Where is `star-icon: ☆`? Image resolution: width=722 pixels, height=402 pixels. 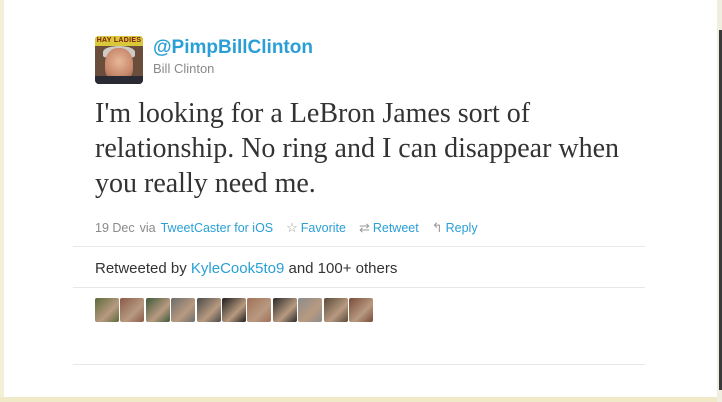
star-icon: ☆ is located at coordinates (292, 227).